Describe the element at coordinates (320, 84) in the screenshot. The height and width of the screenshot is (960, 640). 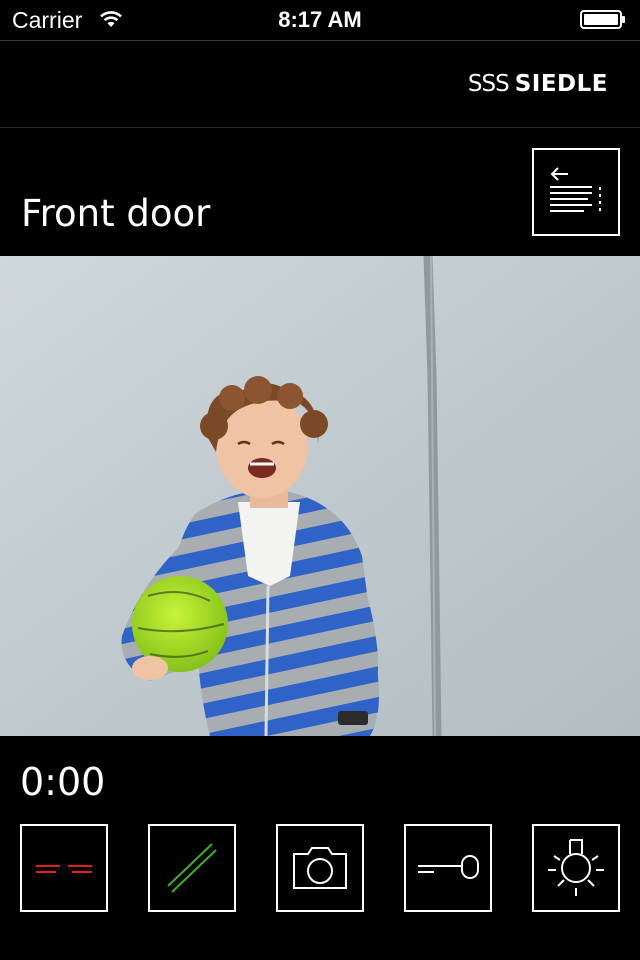
I see `app-header: SSS SIEDLE` at that location.